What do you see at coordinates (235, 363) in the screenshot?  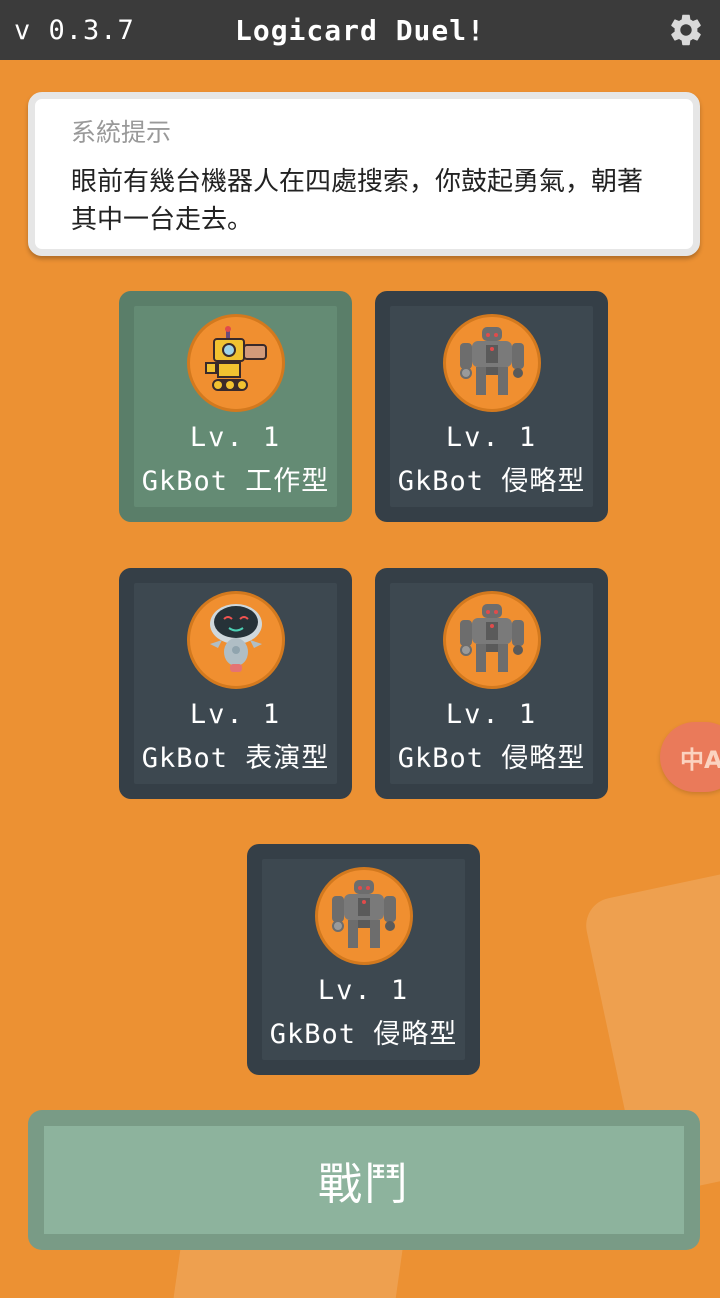 I see `worker-robot-icon` at bounding box center [235, 363].